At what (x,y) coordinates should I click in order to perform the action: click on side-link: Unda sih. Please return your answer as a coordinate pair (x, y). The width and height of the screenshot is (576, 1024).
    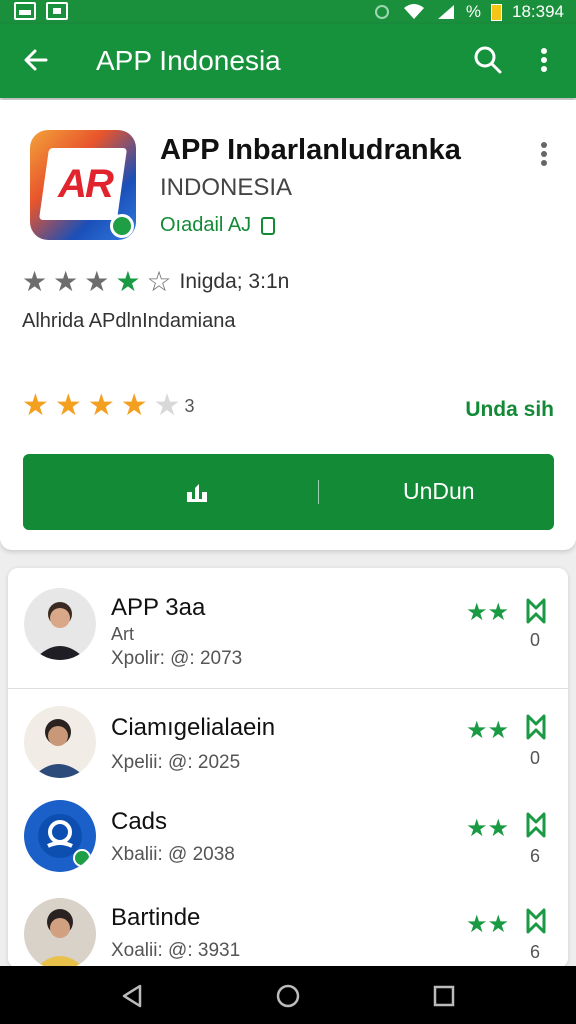
    Looking at the image, I should click on (509, 410).